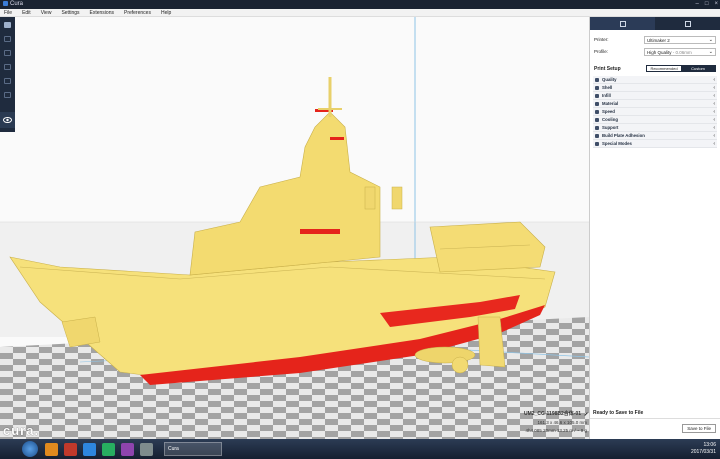 Image resolution: width=720 pixels, height=459 pixels. What do you see at coordinates (655, 144) in the screenshot?
I see `category-special-modes: Special Modes ‹` at bounding box center [655, 144].